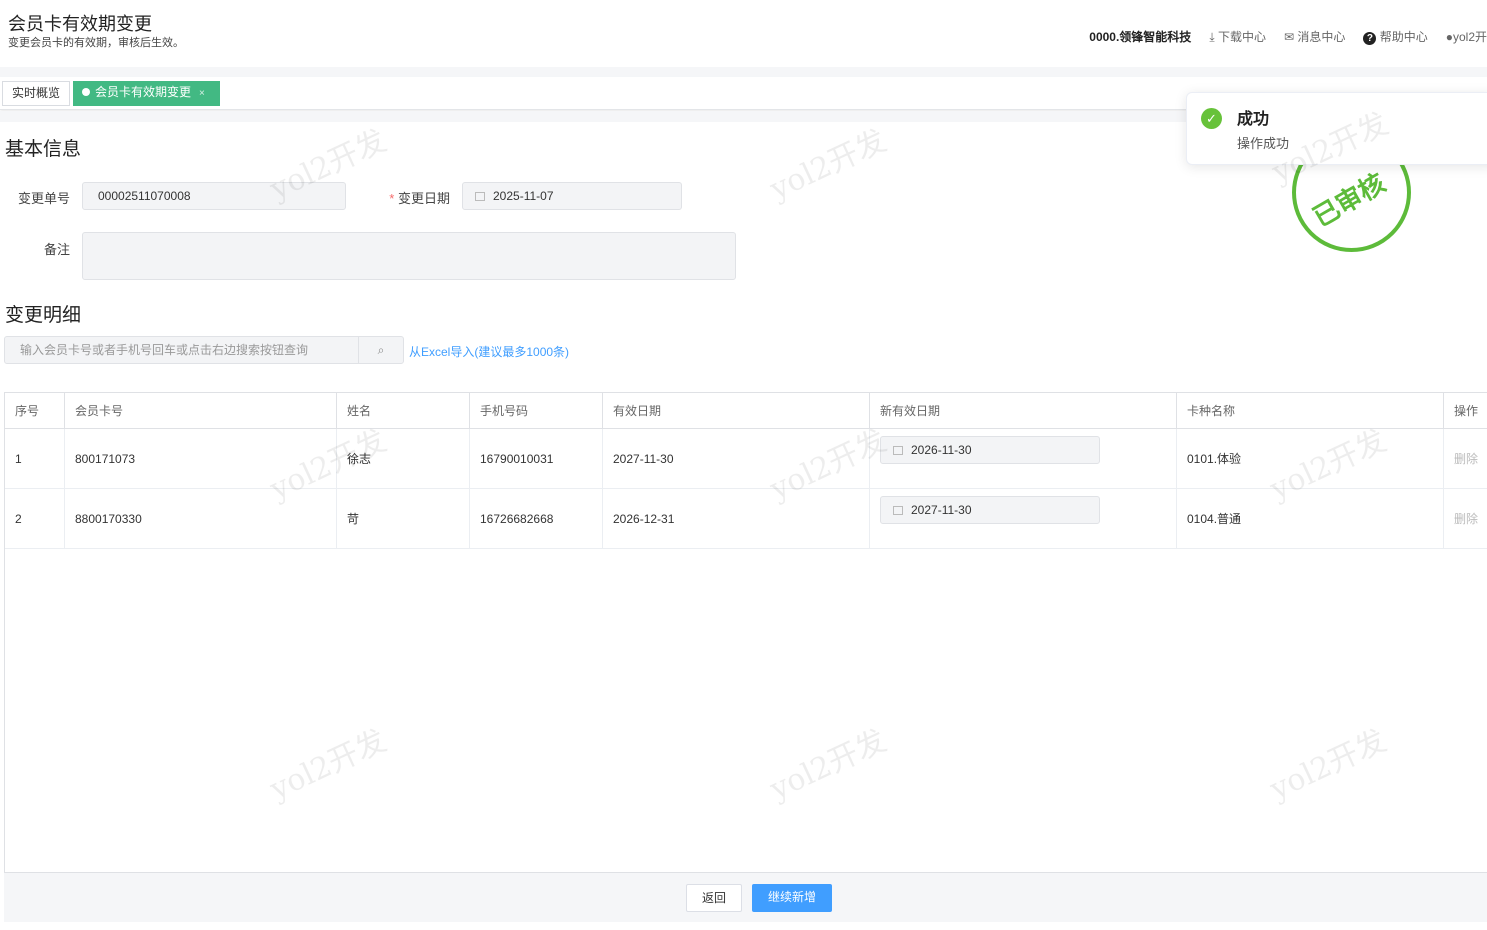 The width and height of the screenshot is (1487, 930). What do you see at coordinates (409, 256) in the screenshot?
I see `remark-textarea` at bounding box center [409, 256].